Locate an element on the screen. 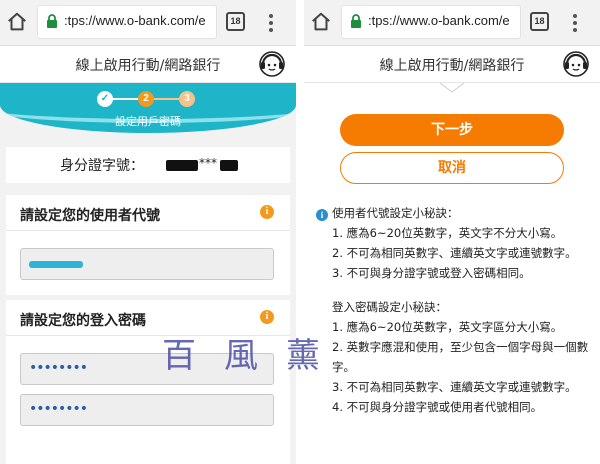  userid-tips-heading: i 使用者代號設定小秘訣： is located at coordinates (455, 213).